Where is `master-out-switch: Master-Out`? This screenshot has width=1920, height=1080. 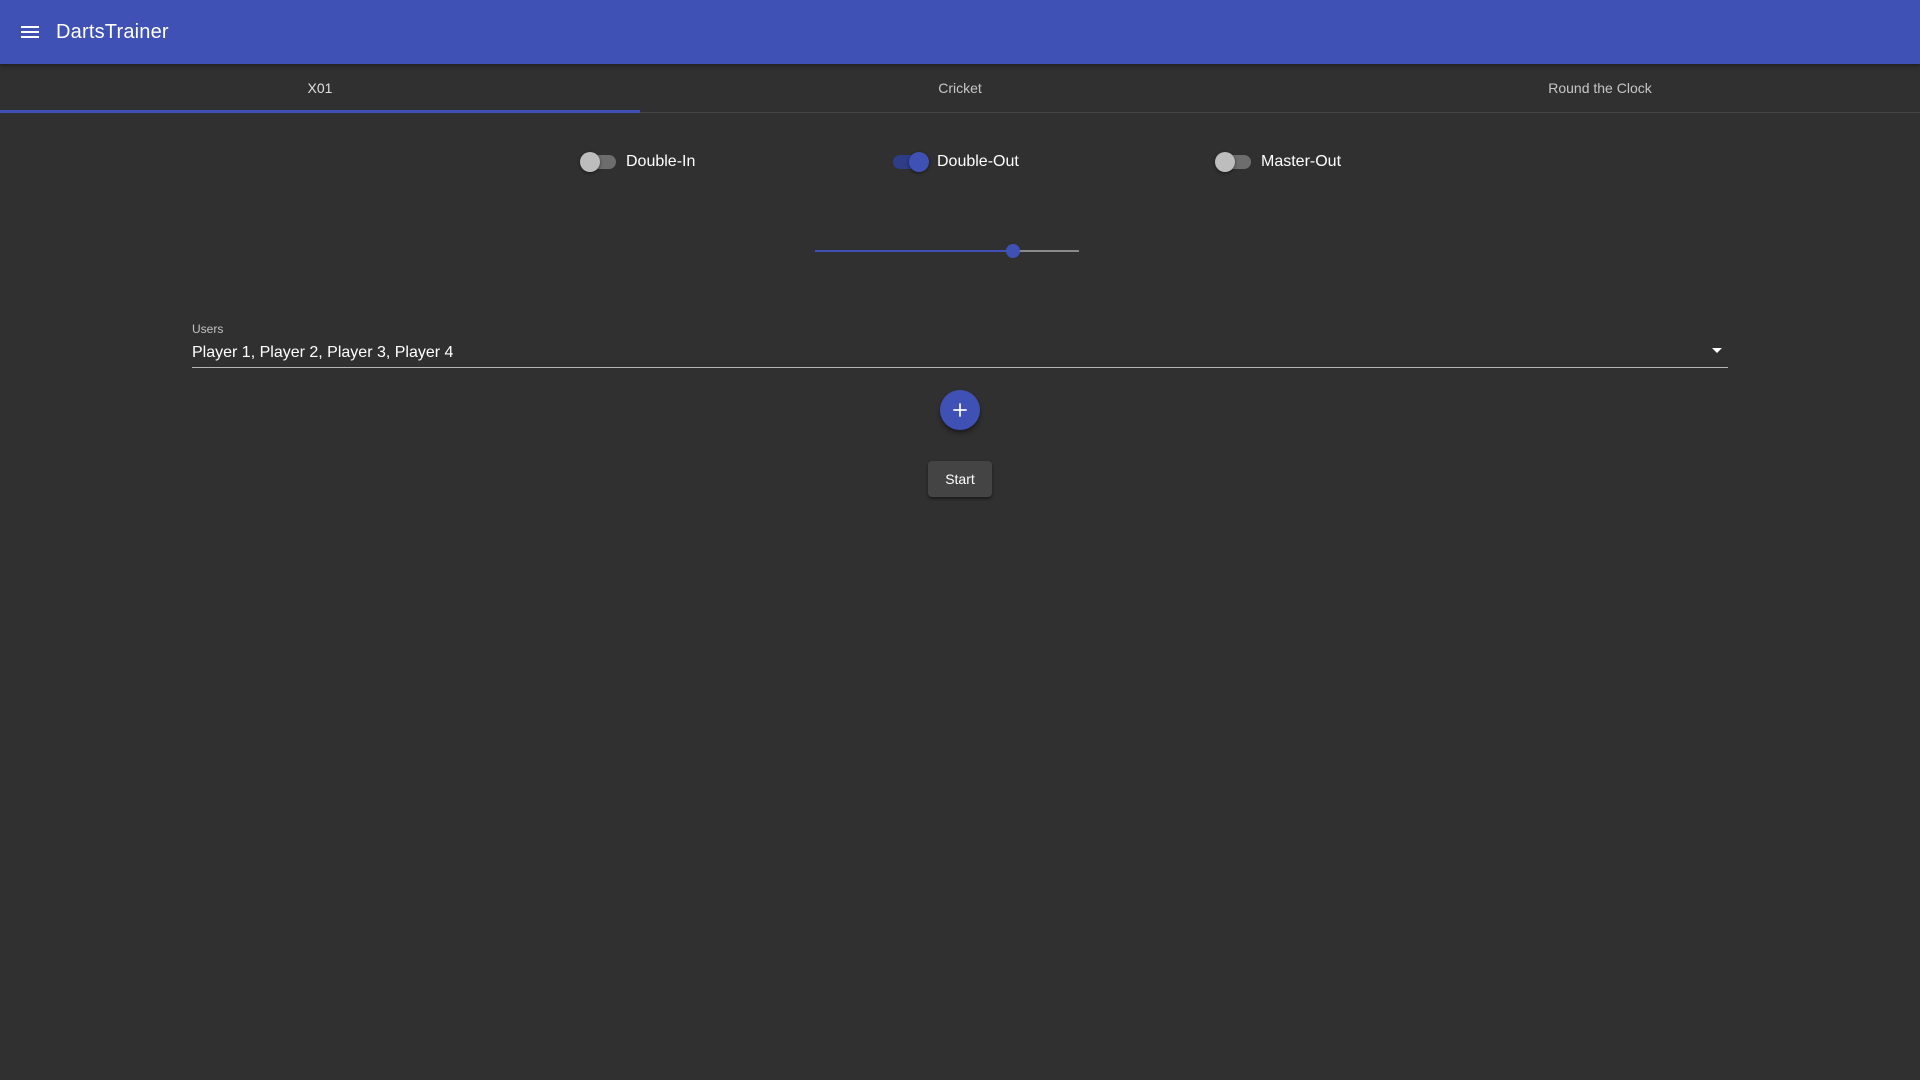
master-out-switch: Master-Out is located at coordinates (1278, 162).